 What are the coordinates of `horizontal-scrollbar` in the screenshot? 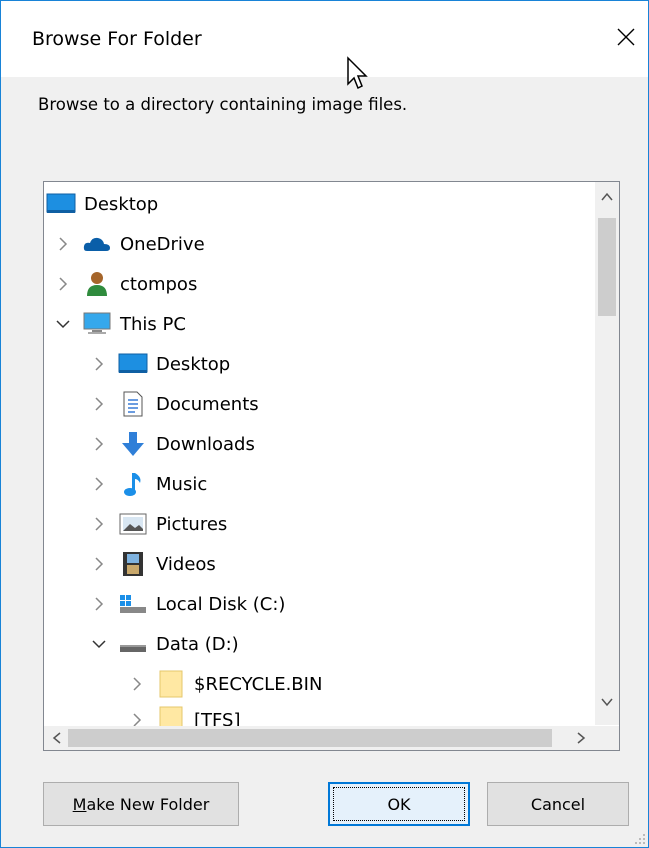 It's located at (319, 738).